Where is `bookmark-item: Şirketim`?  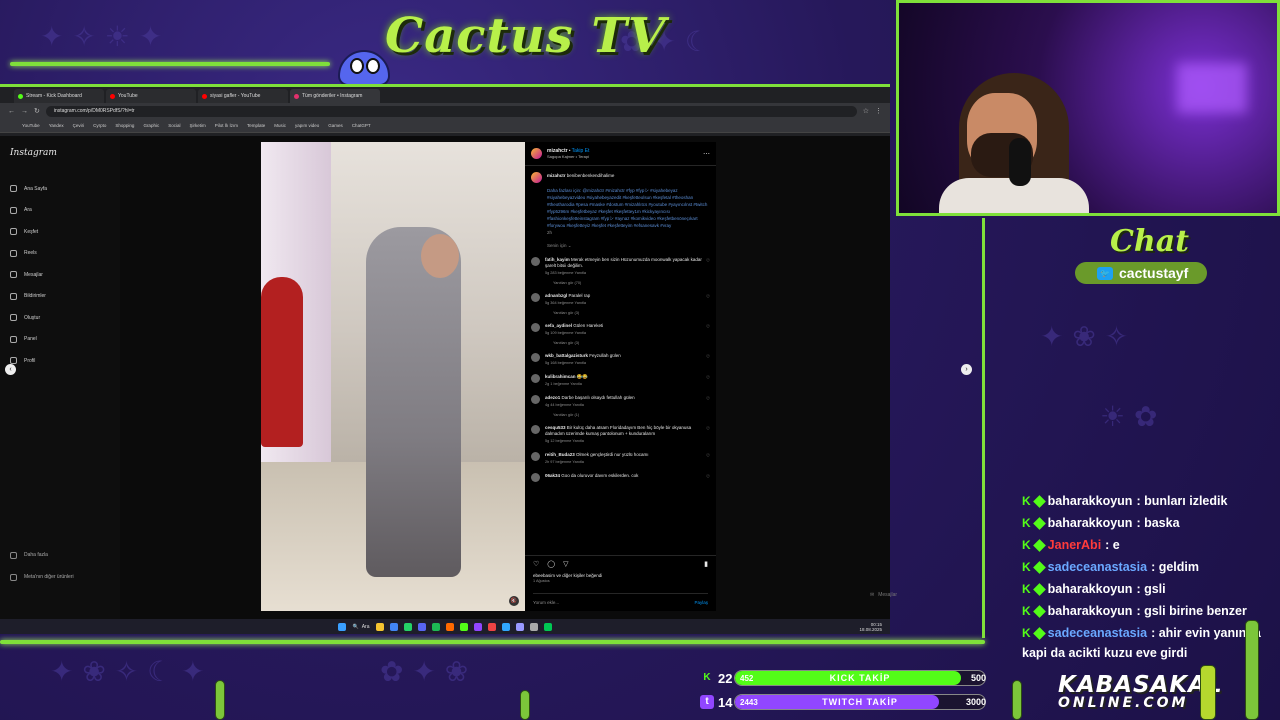
bookmark-item: Şirketim is located at coordinates (197, 125).